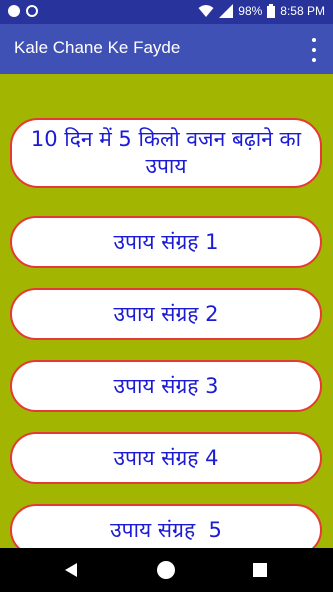  Describe the element at coordinates (226, 11) in the screenshot. I see `signal-icon` at that location.